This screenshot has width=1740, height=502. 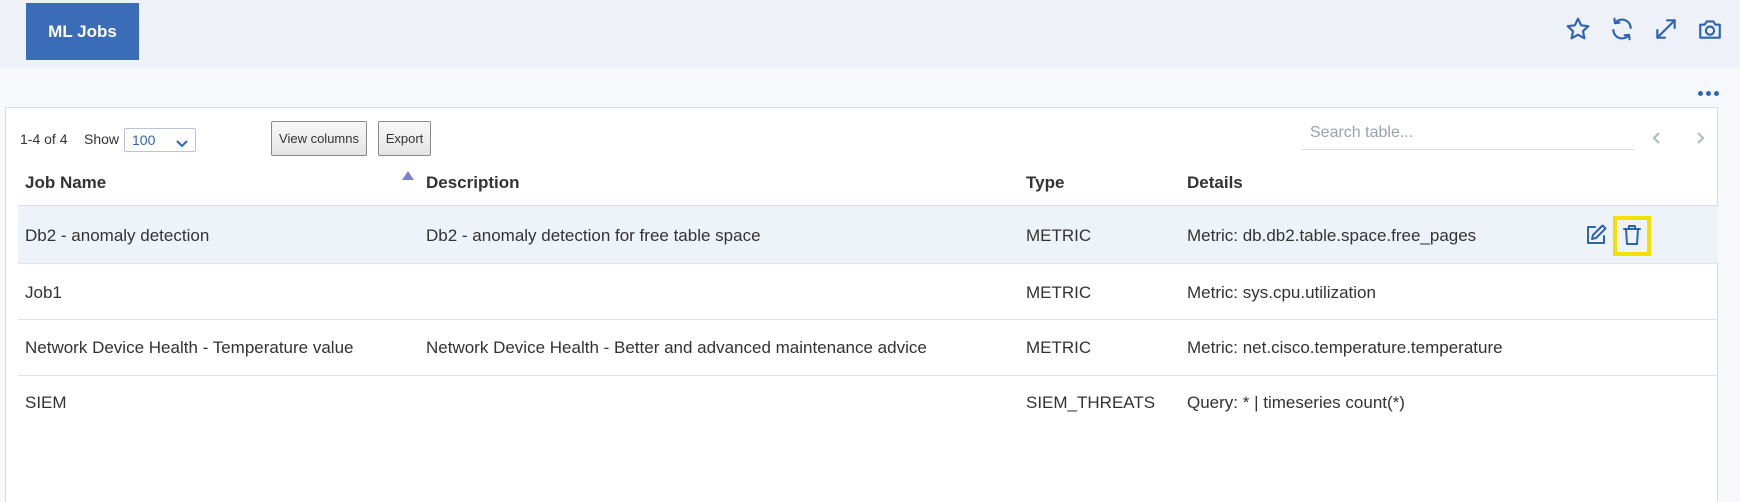 What do you see at coordinates (102, 139) in the screenshot?
I see `show-label: Show` at bounding box center [102, 139].